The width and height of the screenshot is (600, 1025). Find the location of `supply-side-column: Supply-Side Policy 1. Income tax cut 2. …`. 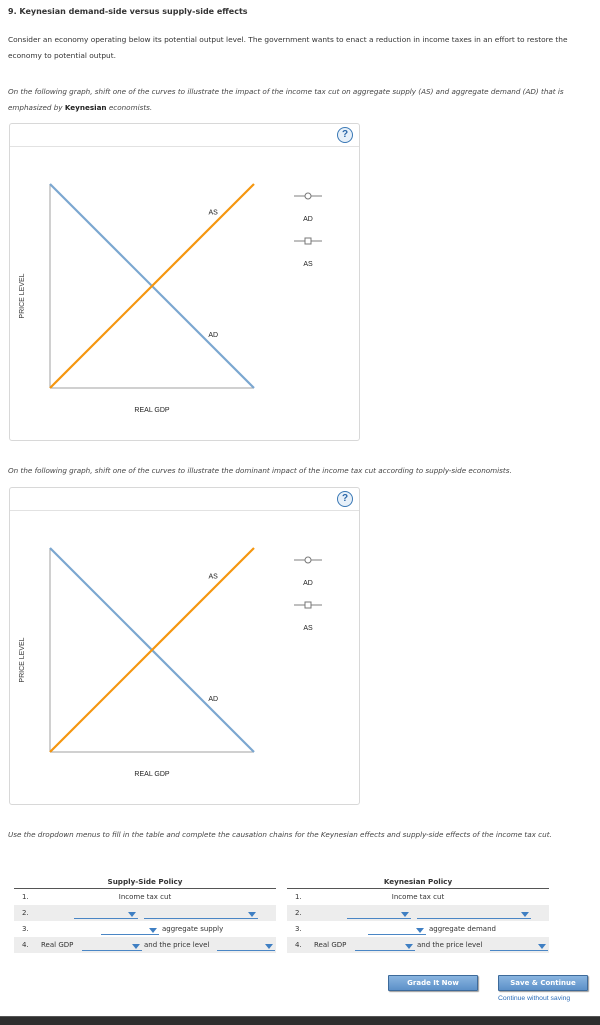

supply-side-column: Supply-Side Policy 1. Income tax cut 2. … is located at coordinates (145, 913).